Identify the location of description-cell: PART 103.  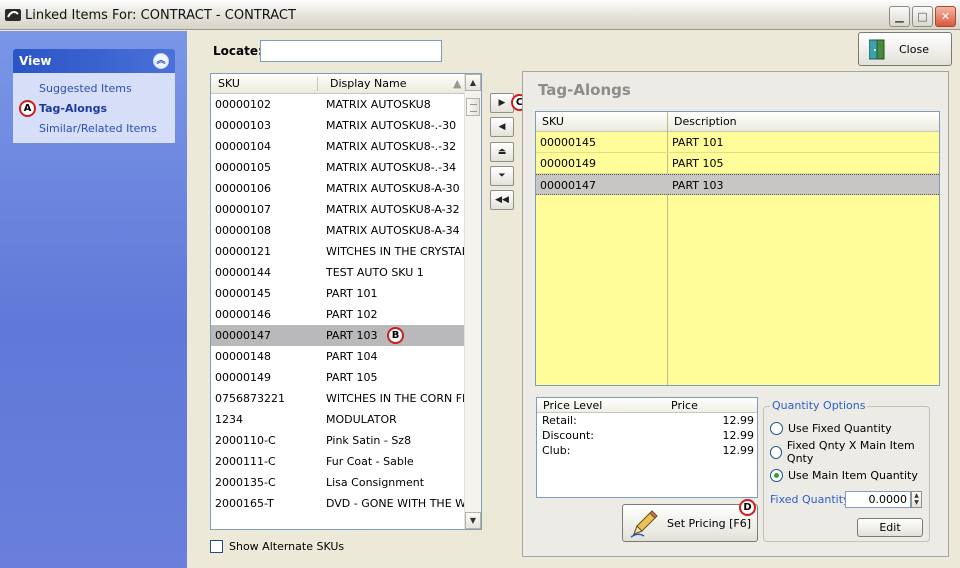
(698, 185).